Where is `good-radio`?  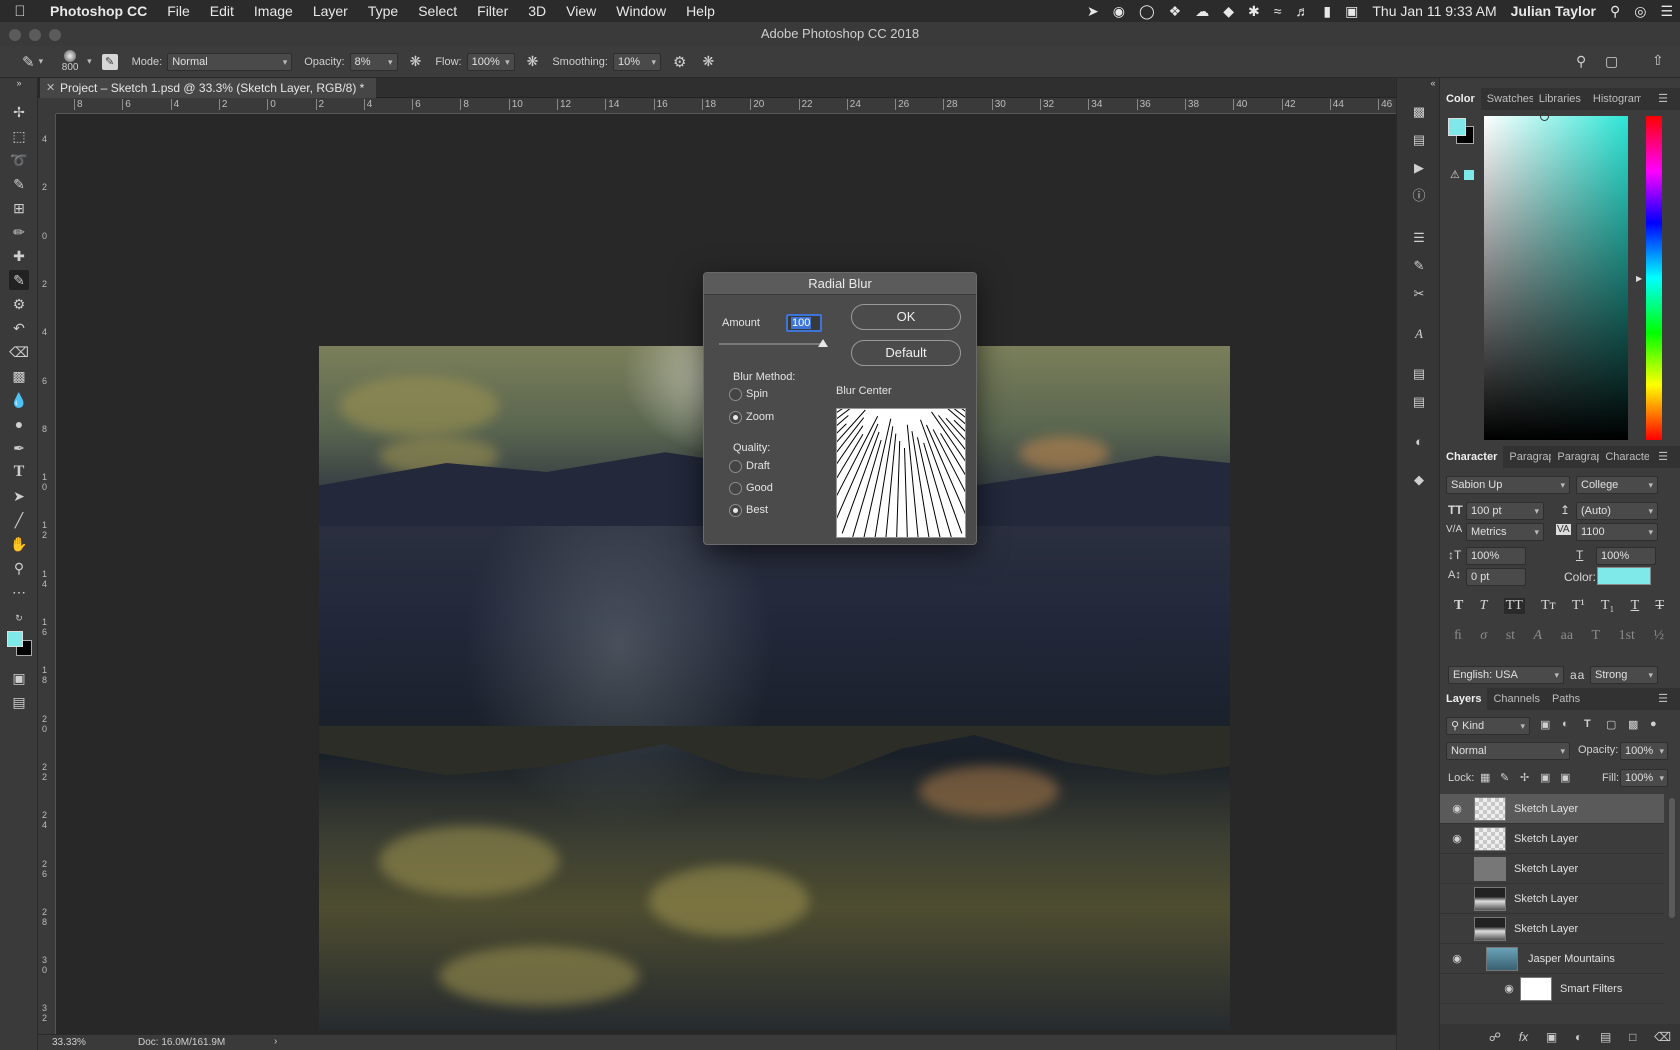 good-radio is located at coordinates (735, 488).